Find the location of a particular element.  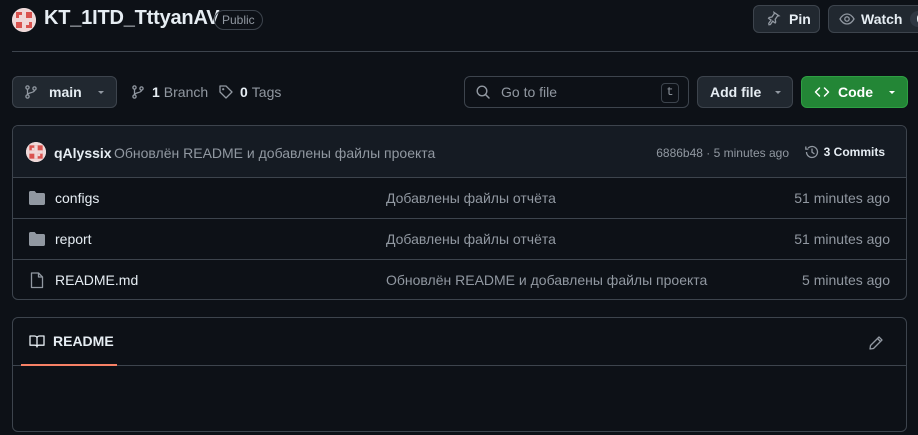

branch-selector: main is located at coordinates (64, 92).